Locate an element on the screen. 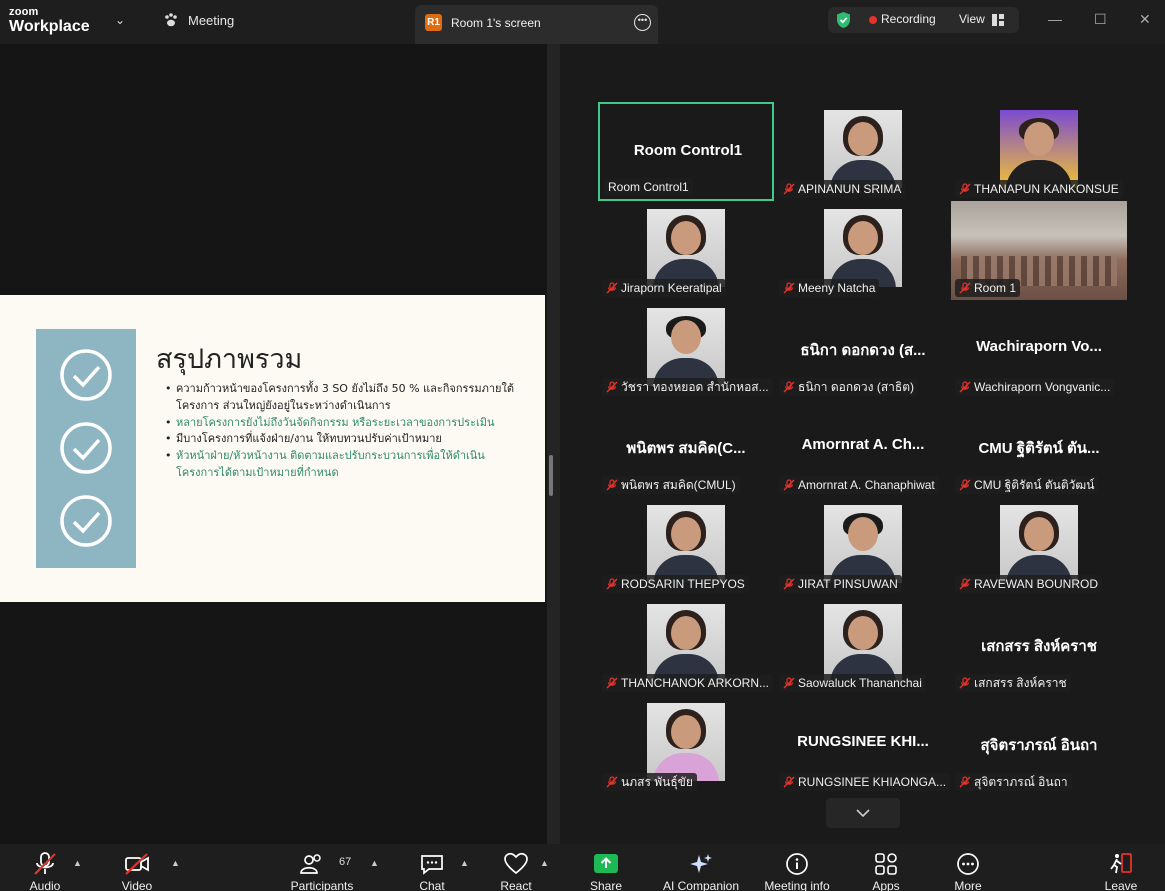 The height and width of the screenshot is (891, 1165). participant-tile: JIRAT PINSUWAN is located at coordinates (863, 546).